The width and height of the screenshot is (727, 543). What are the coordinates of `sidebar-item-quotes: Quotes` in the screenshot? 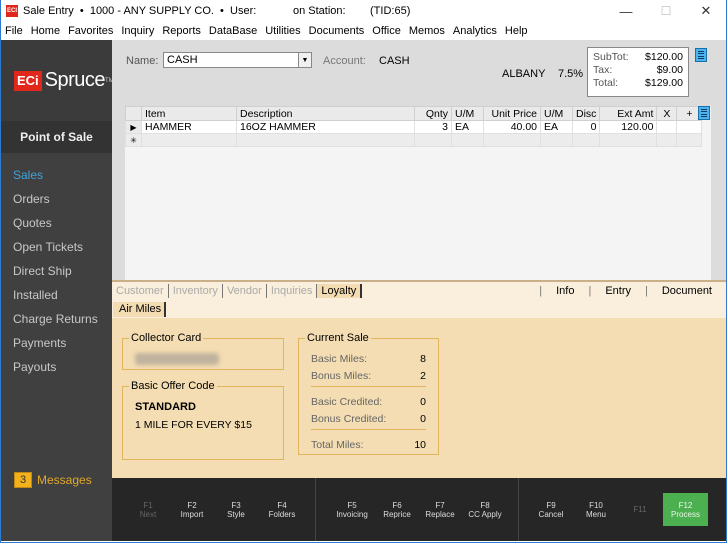 It's located at (56, 223).